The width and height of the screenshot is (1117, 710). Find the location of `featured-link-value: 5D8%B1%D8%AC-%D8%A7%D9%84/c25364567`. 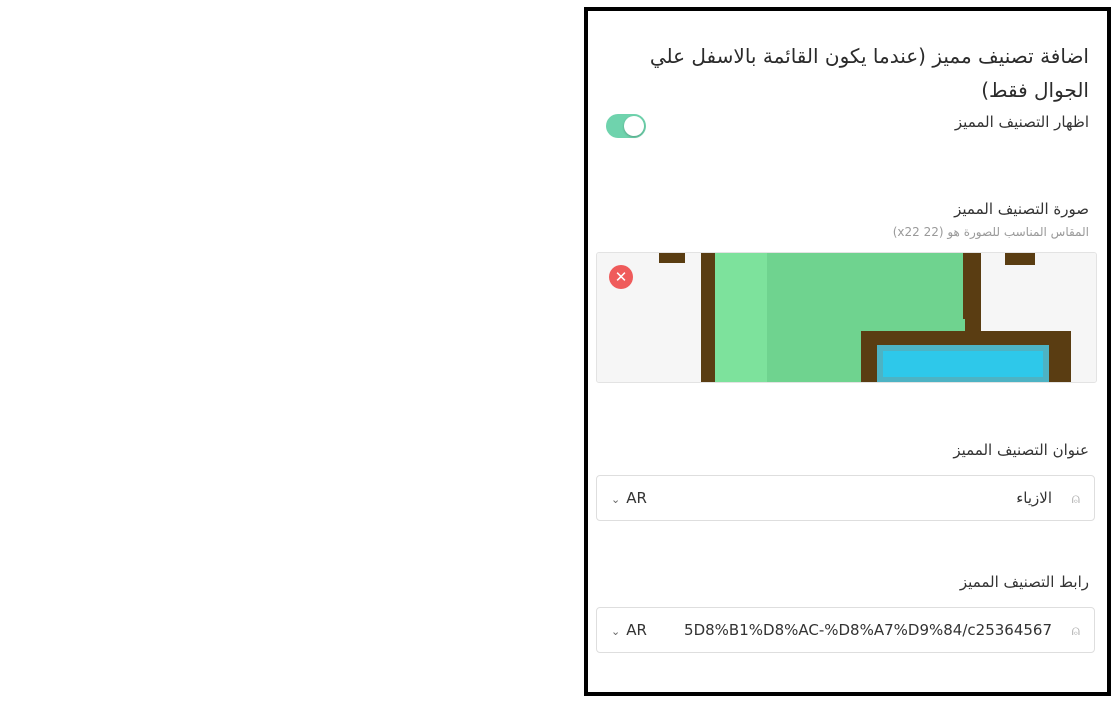

featured-link-value: 5D8%B1%D8%AC-%D8%A7%D9%84/c25364567 is located at coordinates (868, 630).